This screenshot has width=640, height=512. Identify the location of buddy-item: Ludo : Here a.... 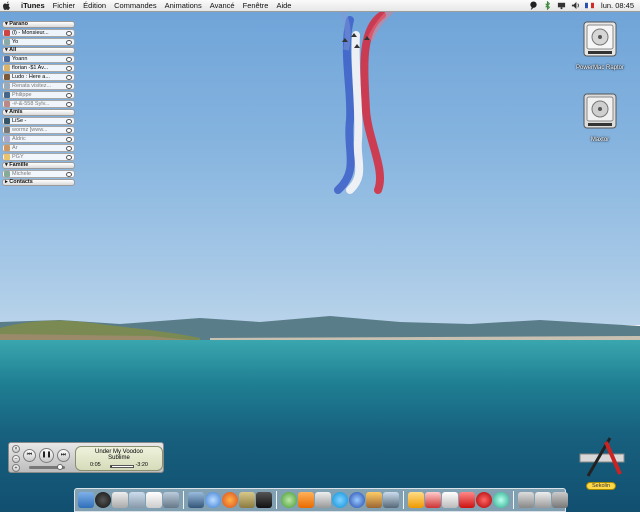
(38, 77).